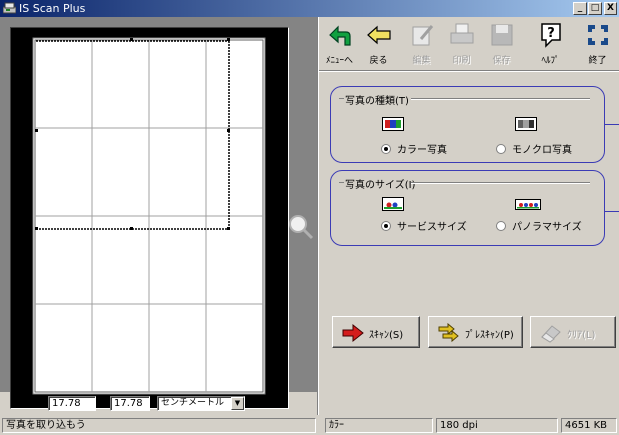 The width and height of the screenshot is (619, 435). I want to click on unit-select-value: センチメートル, so click(193, 403).